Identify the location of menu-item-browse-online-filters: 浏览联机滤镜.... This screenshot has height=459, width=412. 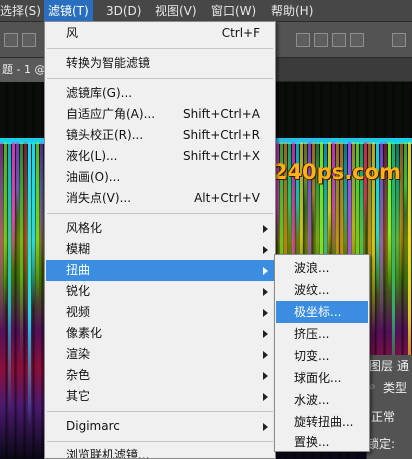
(160, 451).